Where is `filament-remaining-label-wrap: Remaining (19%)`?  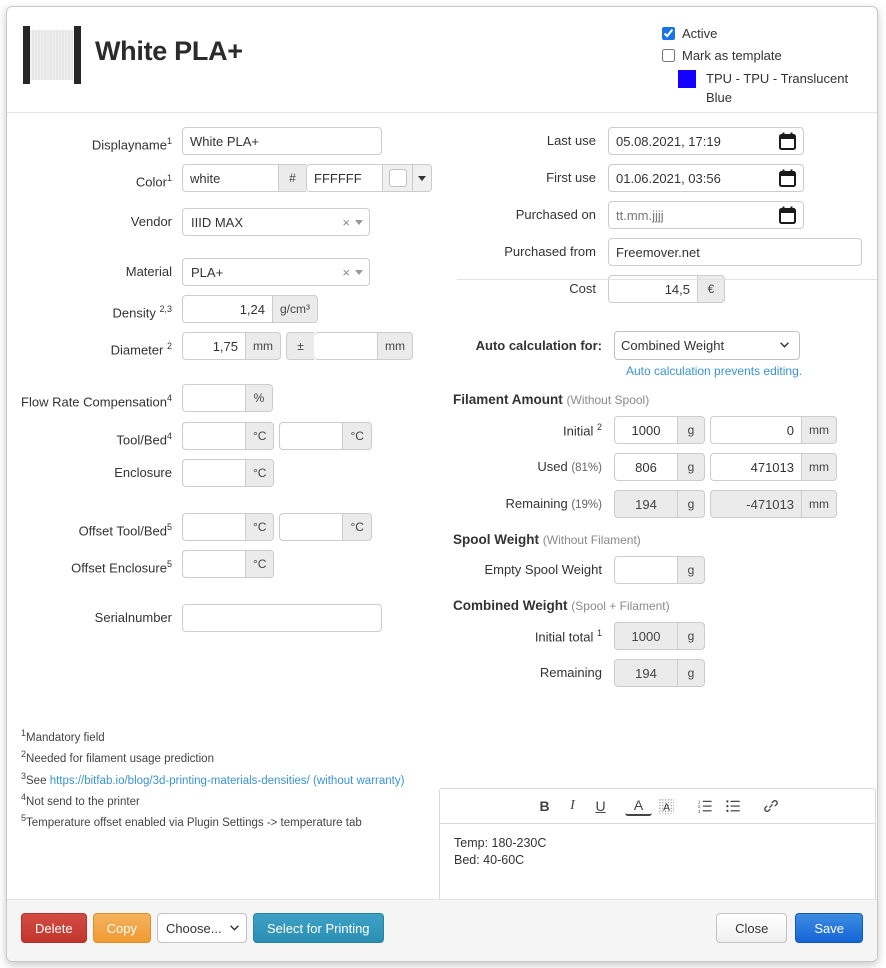
filament-remaining-label-wrap: Remaining (19%) is located at coordinates (526, 500).